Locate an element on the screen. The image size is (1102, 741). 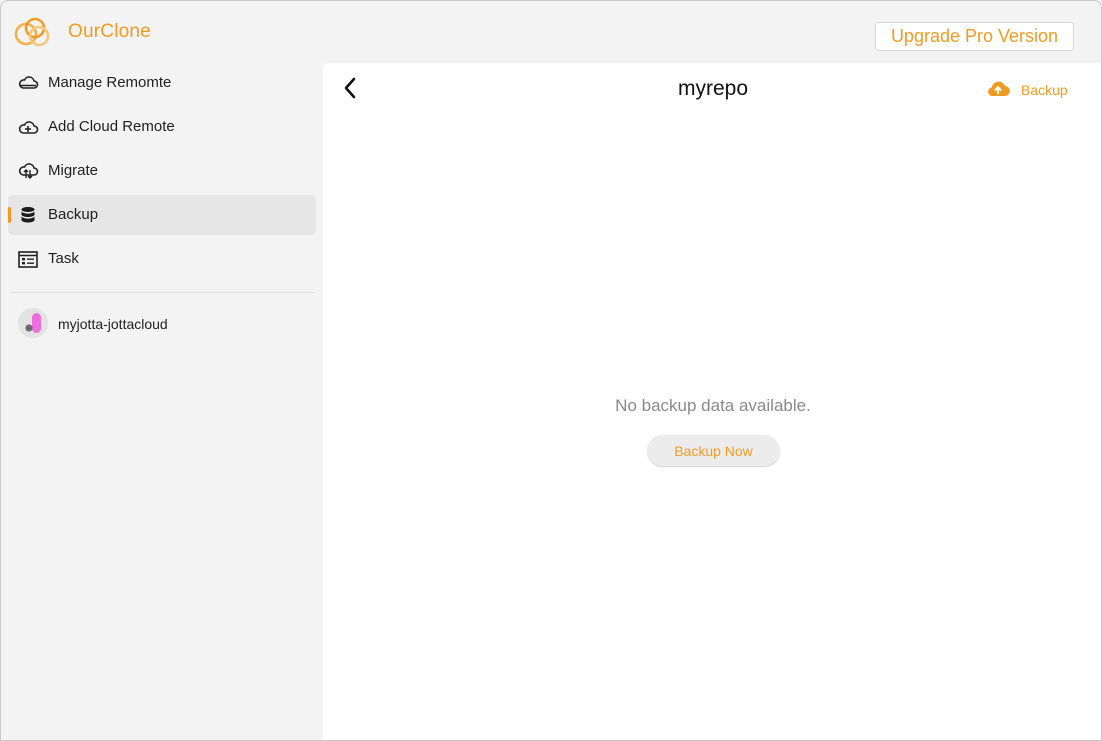
upgrade-pro-button: Upgrade Pro Version is located at coordinates (974, 36).